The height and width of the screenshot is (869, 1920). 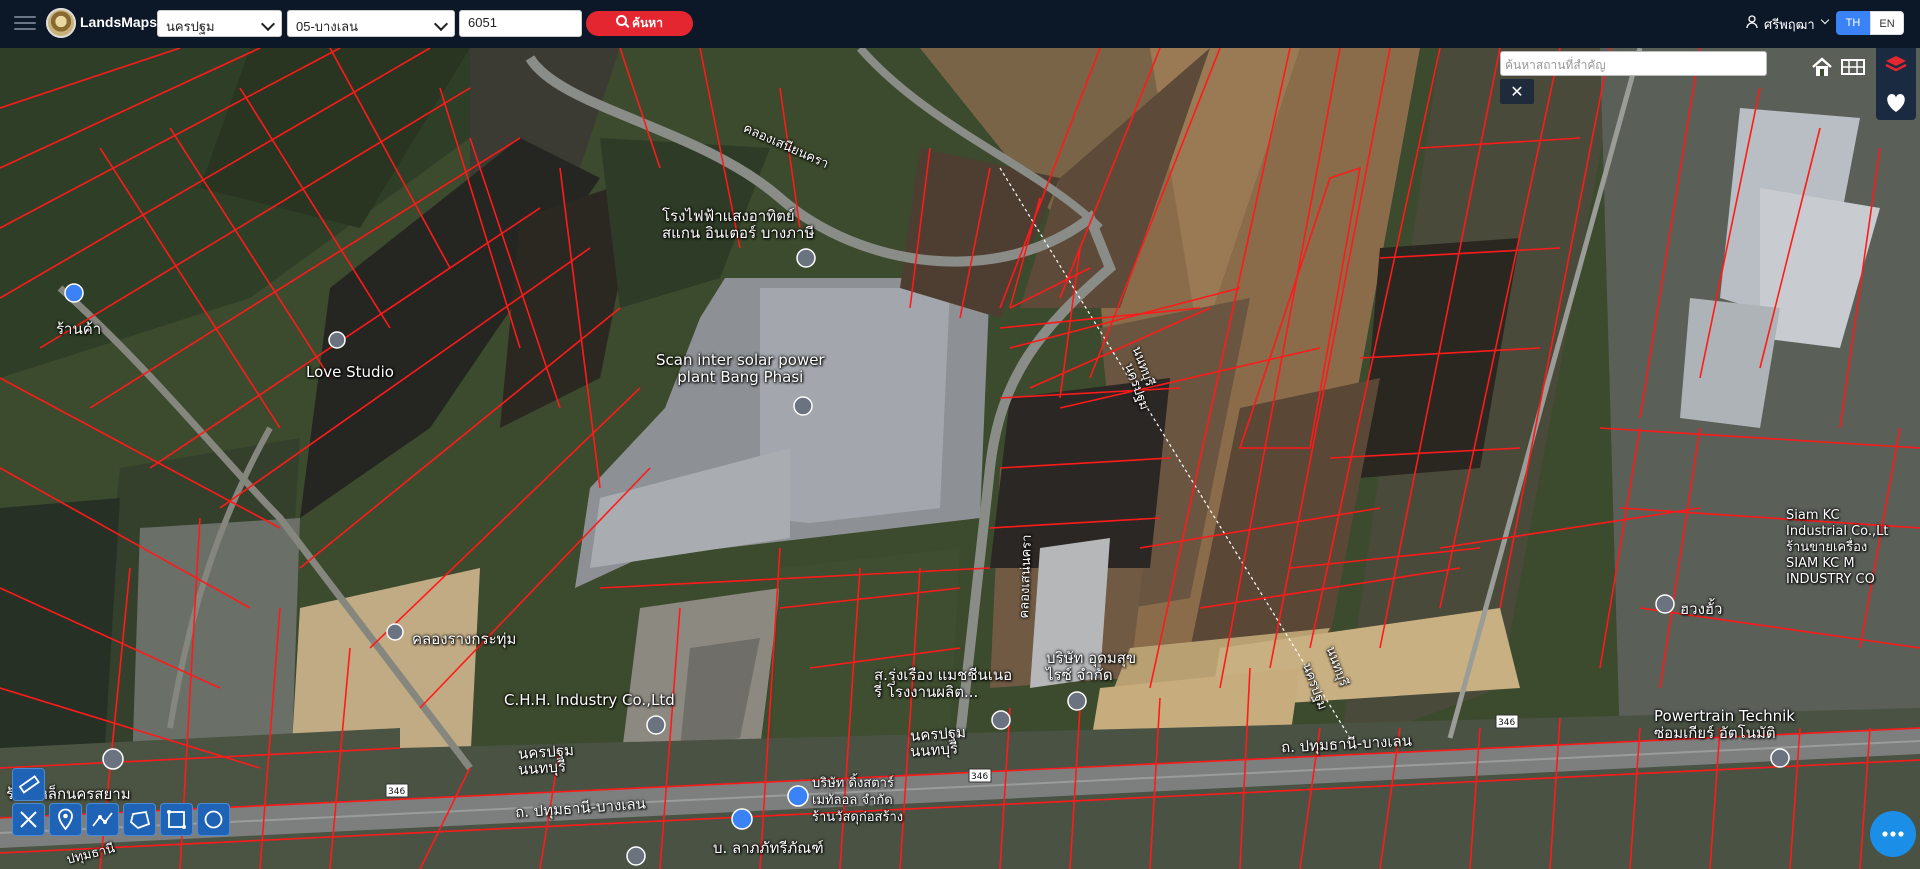 I want to click on map-label-text: เมทัลอล จำกัด, so click(x=852, y=800).